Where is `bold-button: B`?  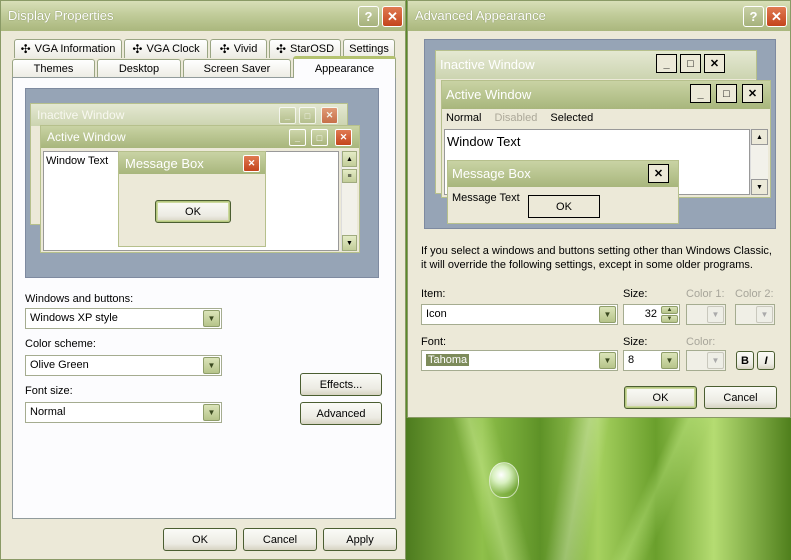
bold-button: B is located at coordinates (745, 360).